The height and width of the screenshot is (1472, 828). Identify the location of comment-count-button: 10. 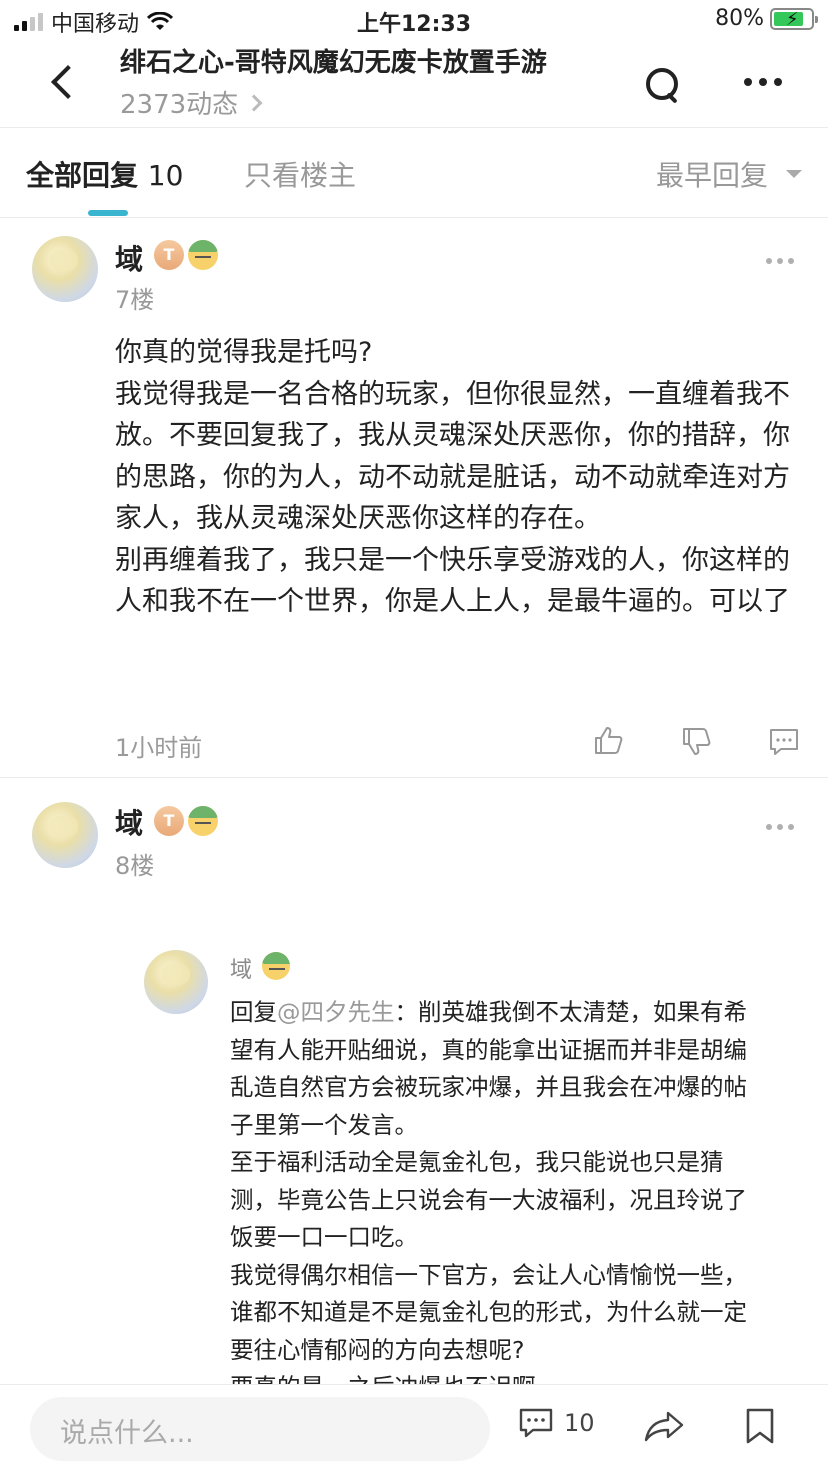
(556, 1423).